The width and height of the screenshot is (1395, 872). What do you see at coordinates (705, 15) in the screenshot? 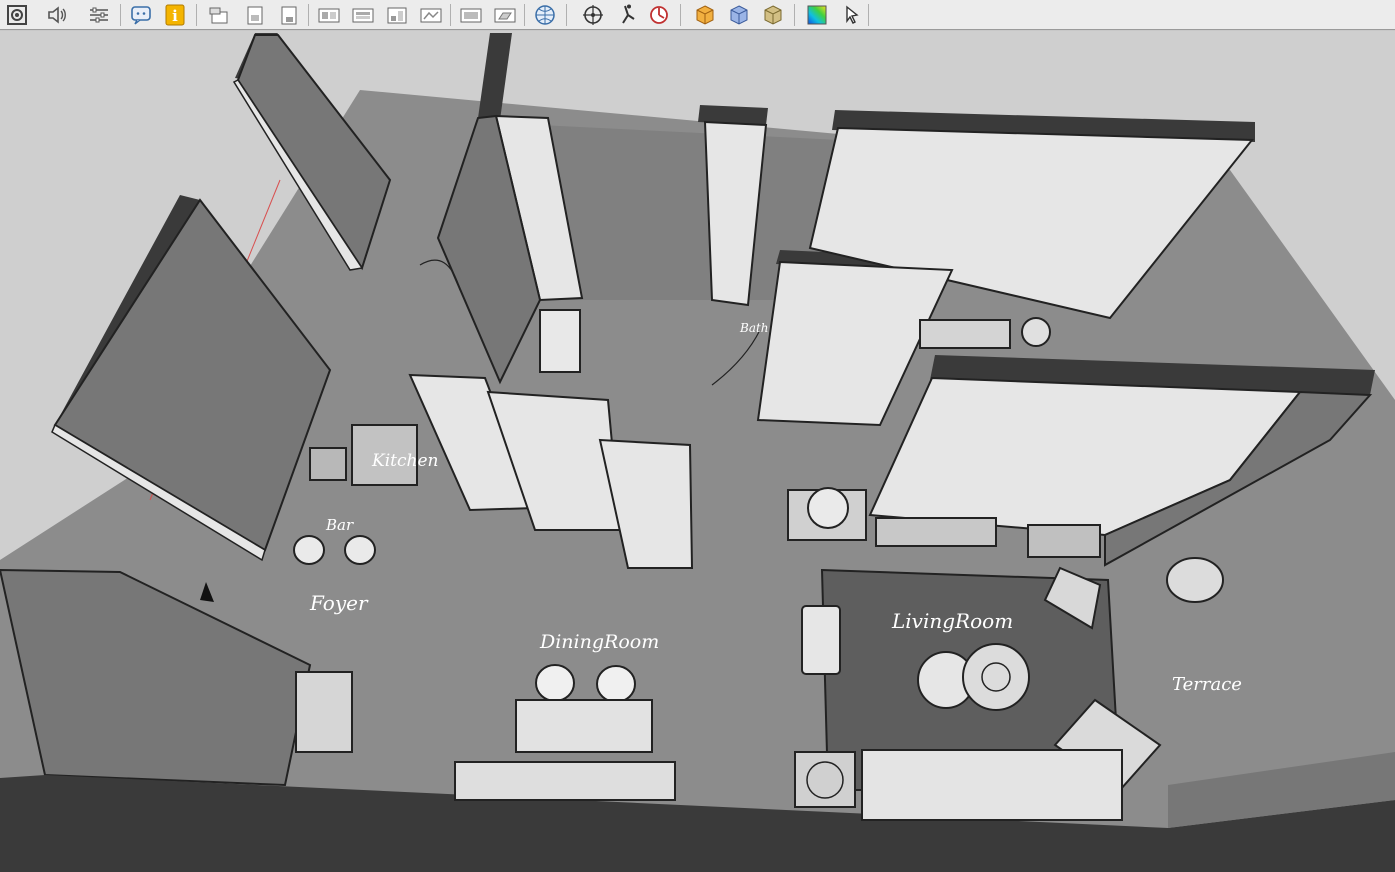
I see `box-orange-icon` at bounding box center [705, 15].